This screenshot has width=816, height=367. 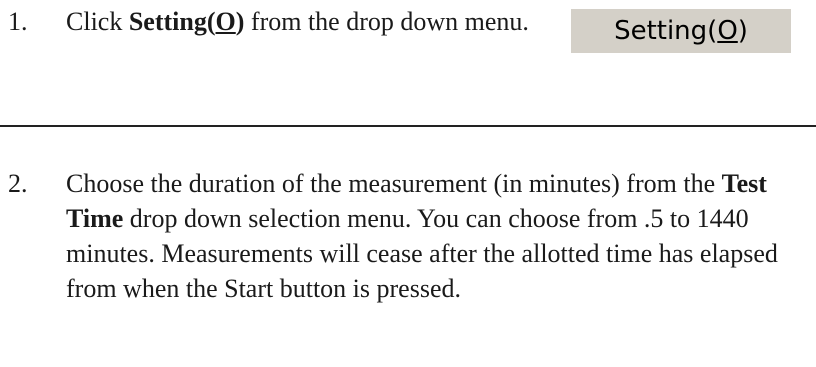 I want to click on setting-menu-mnemonic: O, so click(x=727, y=30).